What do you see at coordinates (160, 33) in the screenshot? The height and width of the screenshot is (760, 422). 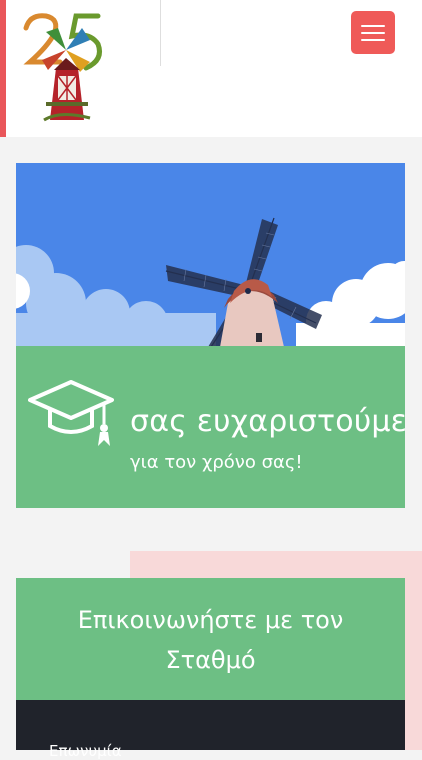 I see `header-divider` at bounding box center [160, 33].